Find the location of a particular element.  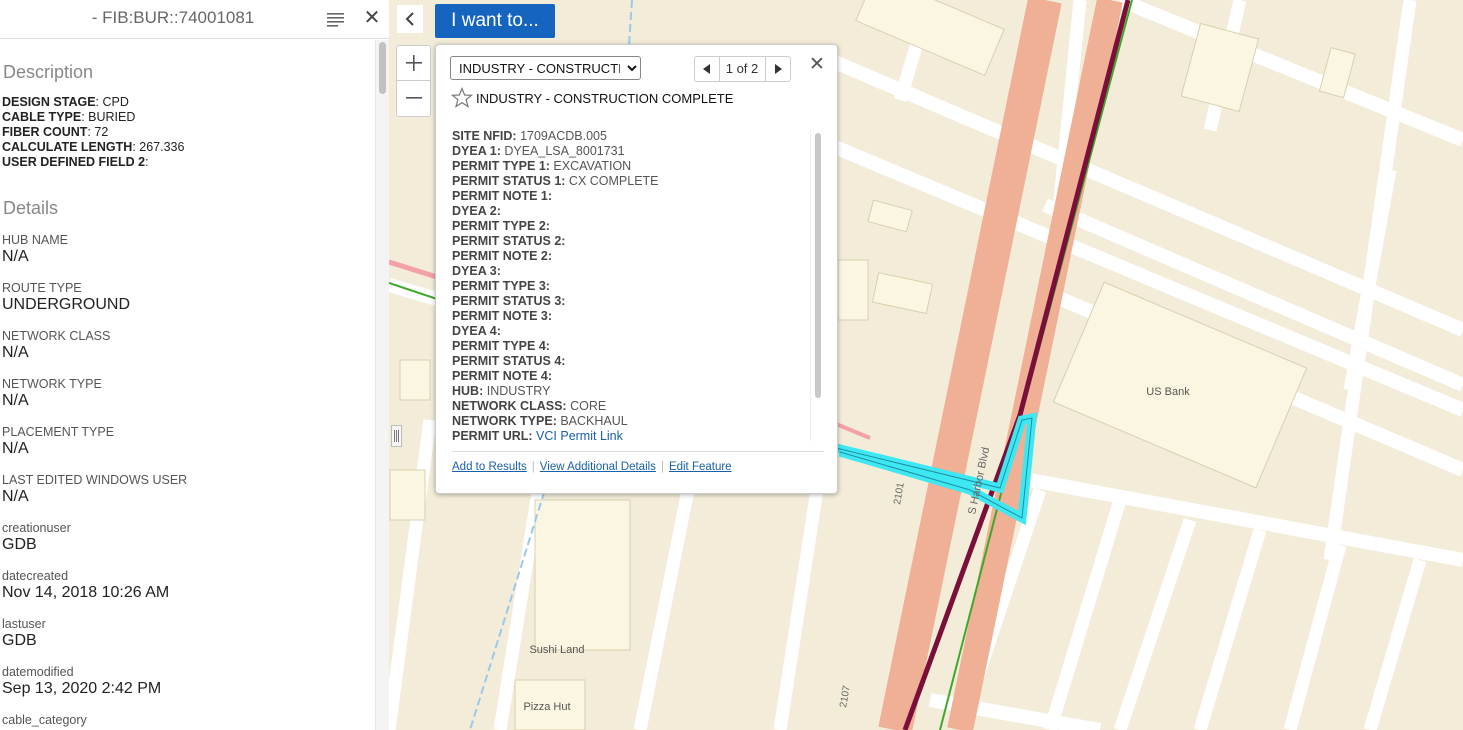

description-value: BURIED is located at coordinates (112, 117).